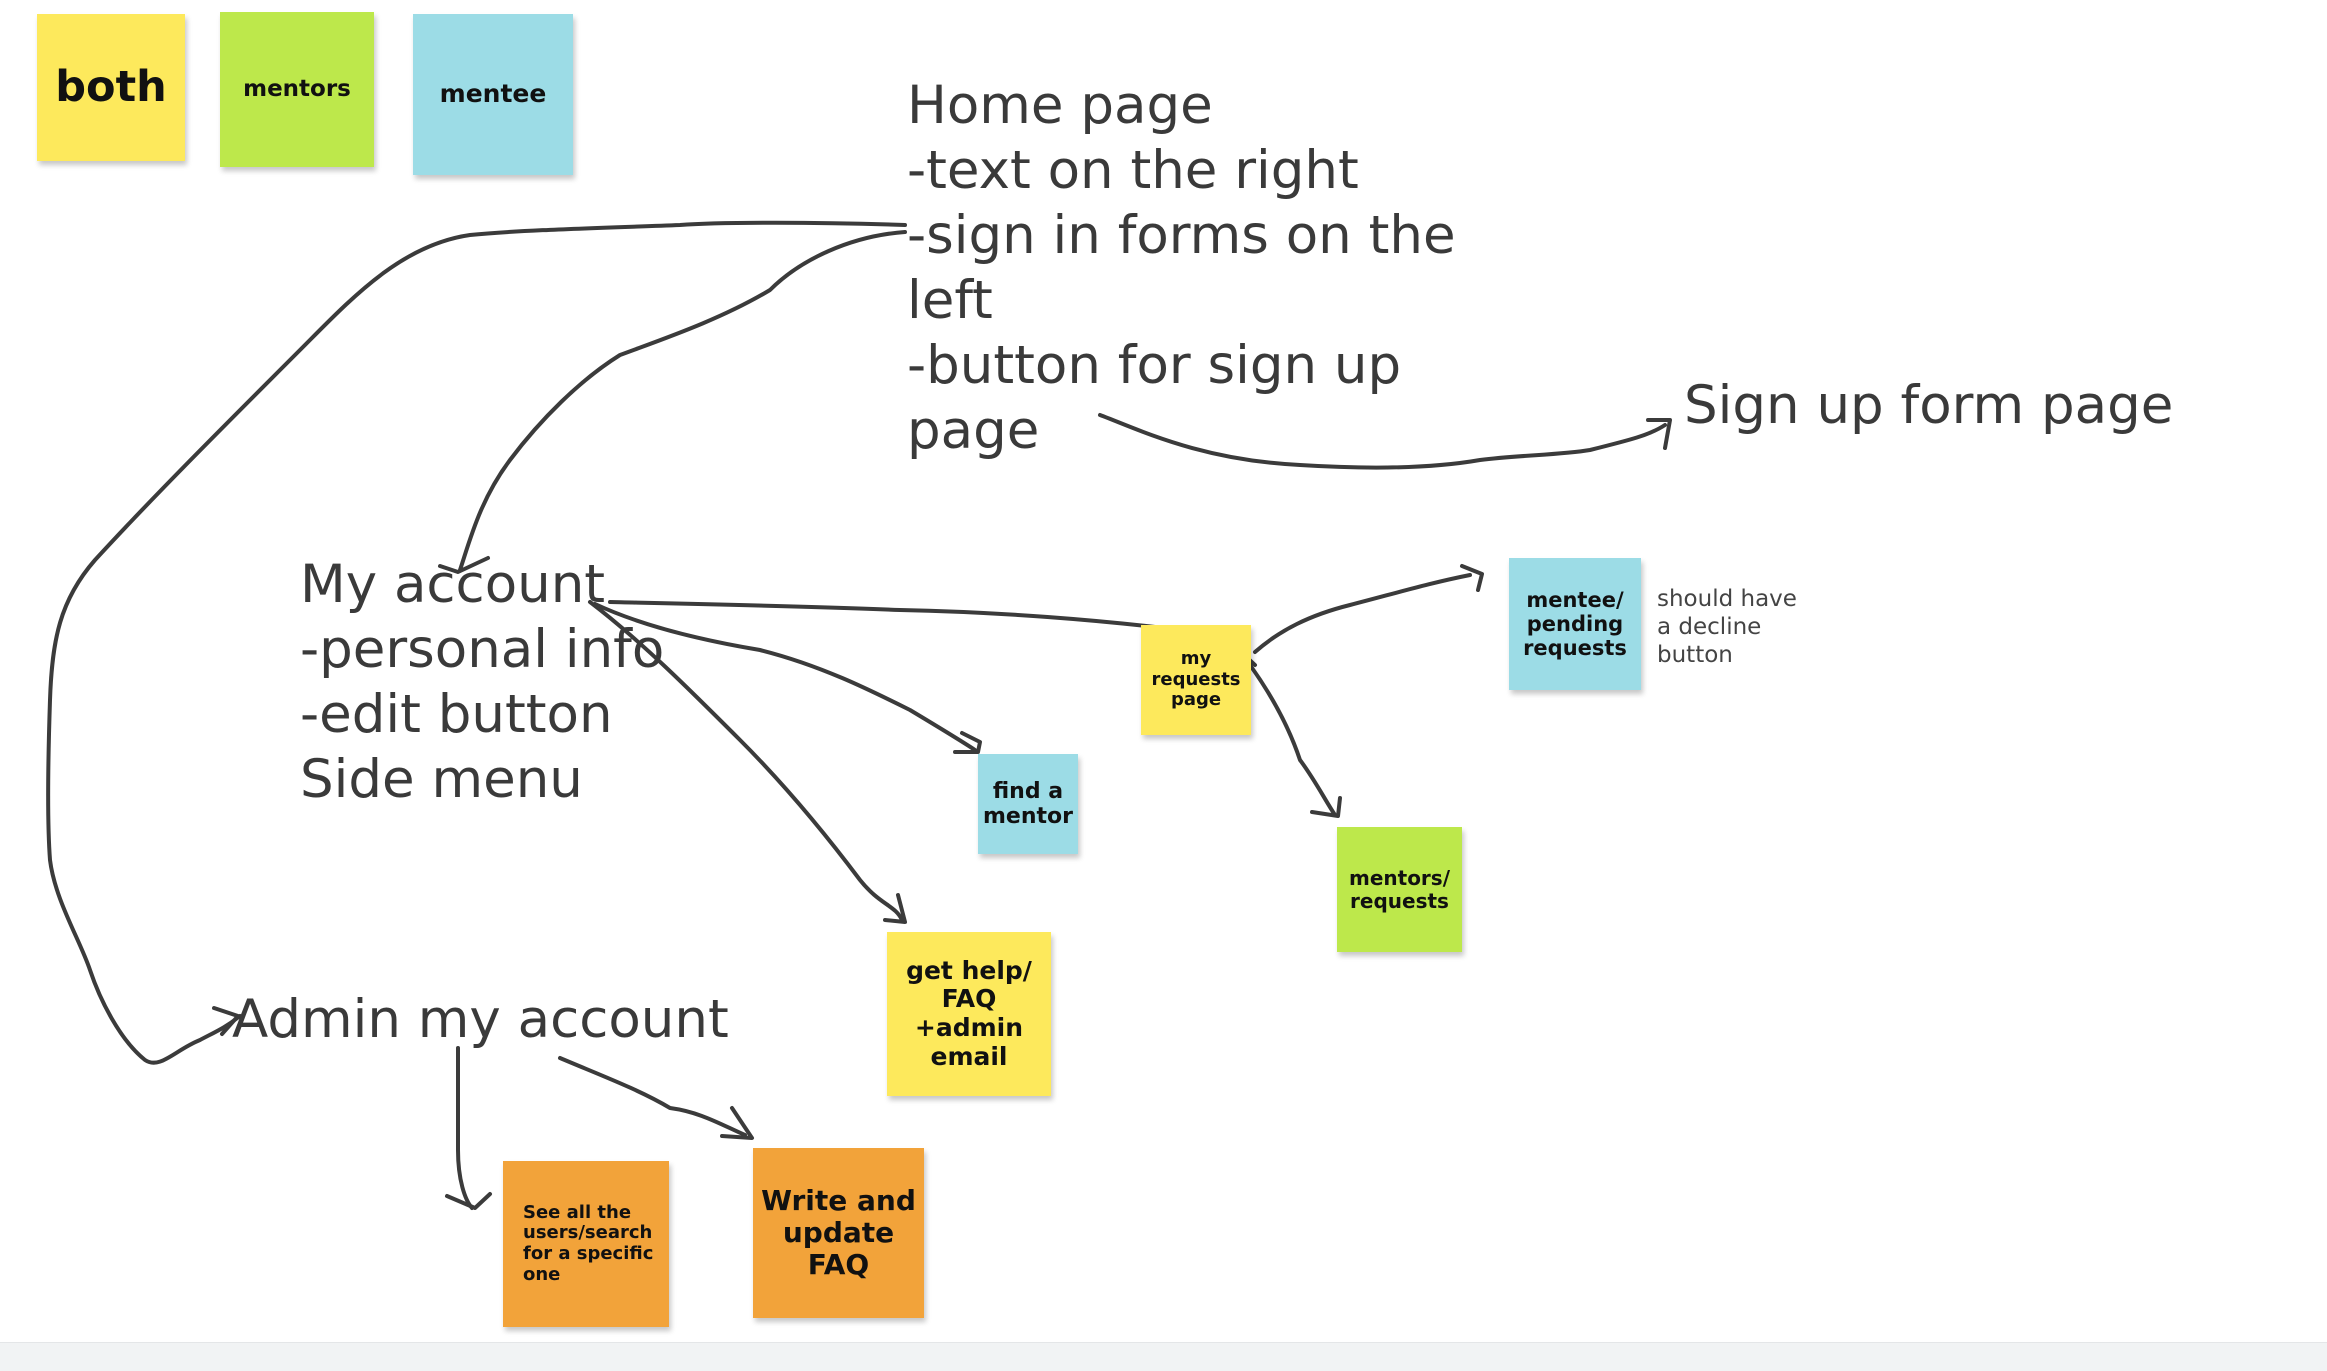 The height and width of the screenshot is (1371, 2327). What do you see at coordinates (468, 1201) in the screenshot?
I see `arrowhead-seeallusers` at bounding box center [468, 1201].